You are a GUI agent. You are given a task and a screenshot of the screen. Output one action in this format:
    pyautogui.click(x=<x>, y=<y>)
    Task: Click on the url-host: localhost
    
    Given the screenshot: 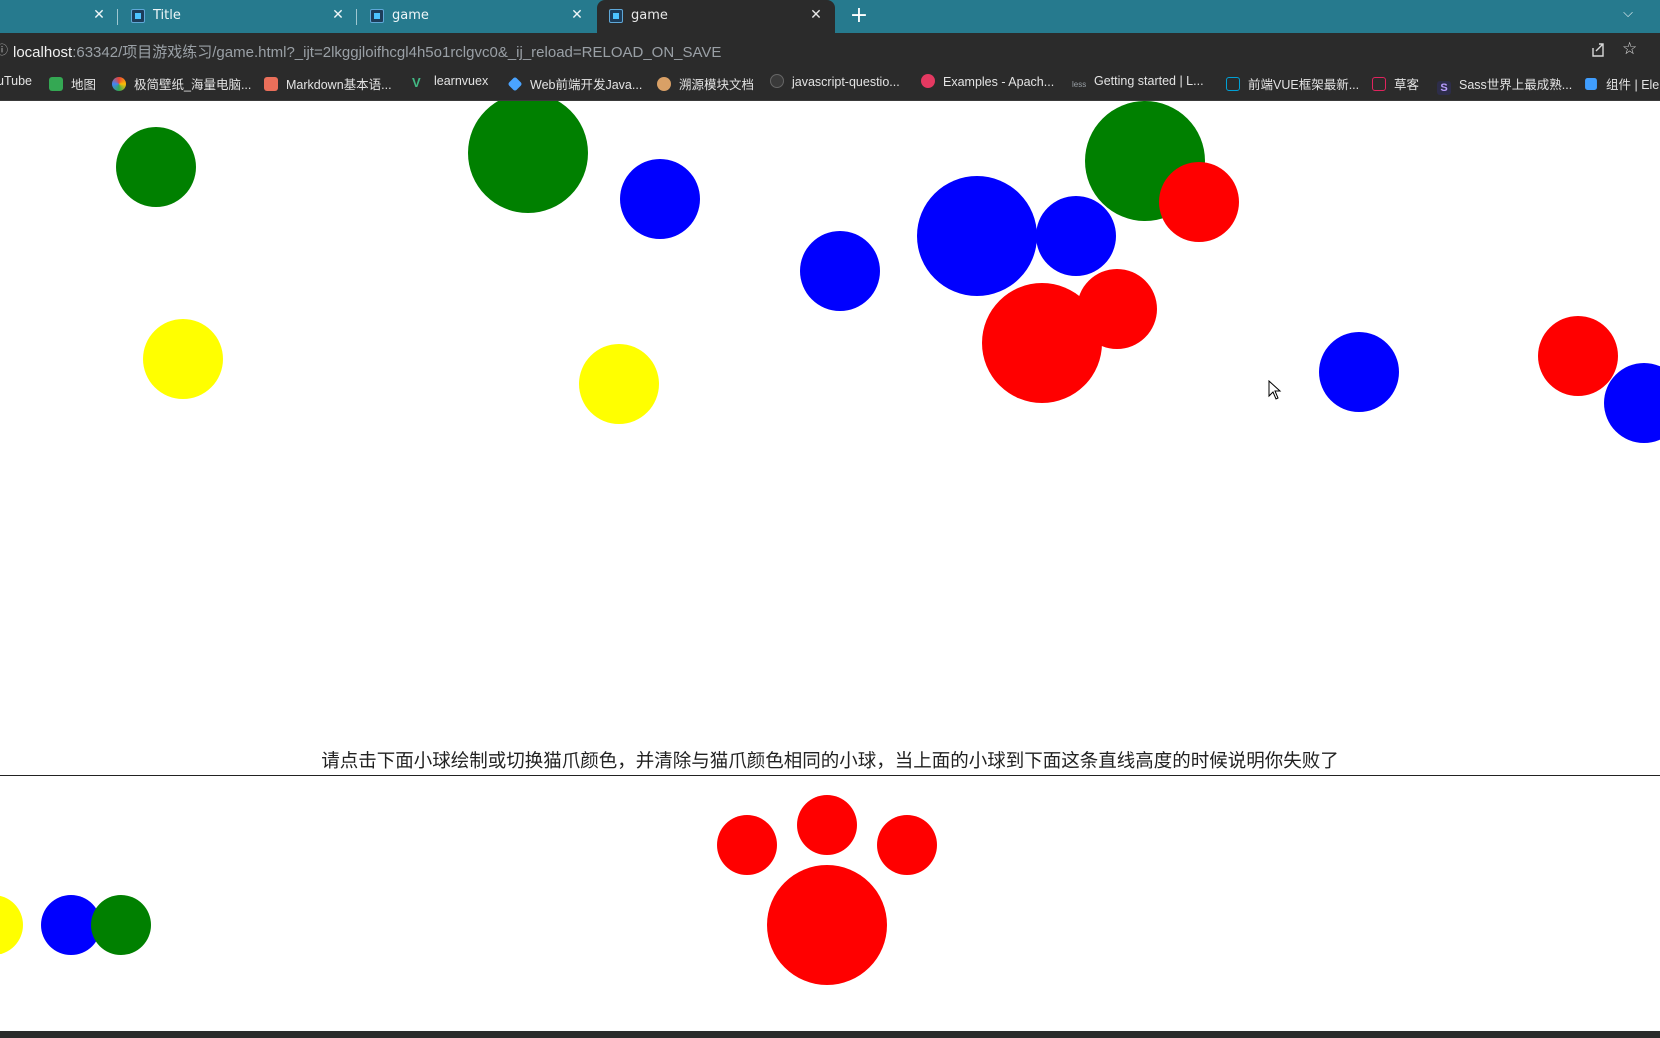 What is the action you would take?
    pyautogui.click(x=43, y=52)
    